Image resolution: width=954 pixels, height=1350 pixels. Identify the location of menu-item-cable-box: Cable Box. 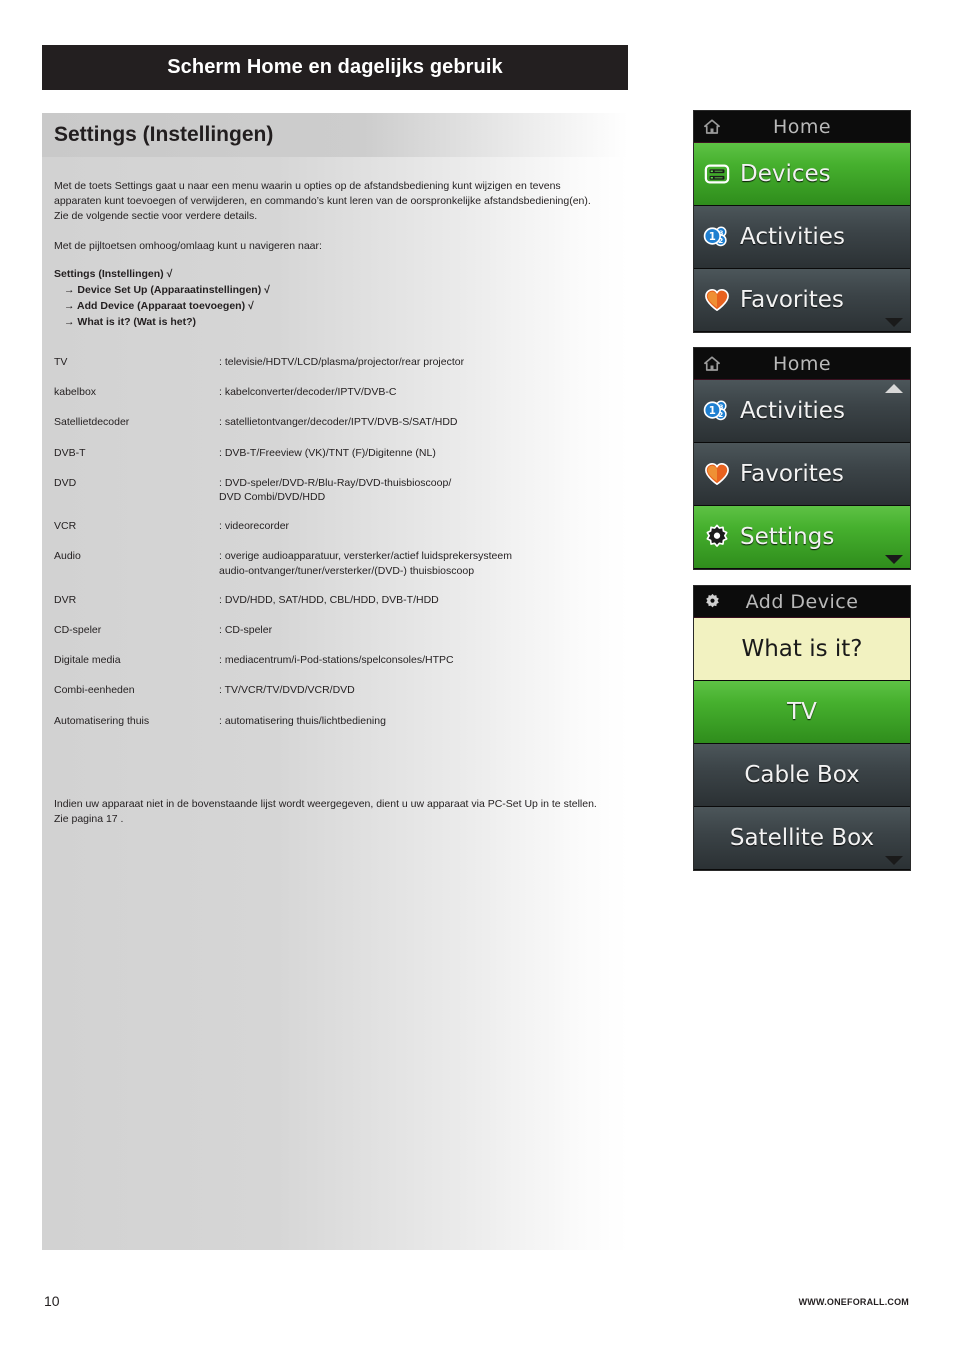
(802, 775).